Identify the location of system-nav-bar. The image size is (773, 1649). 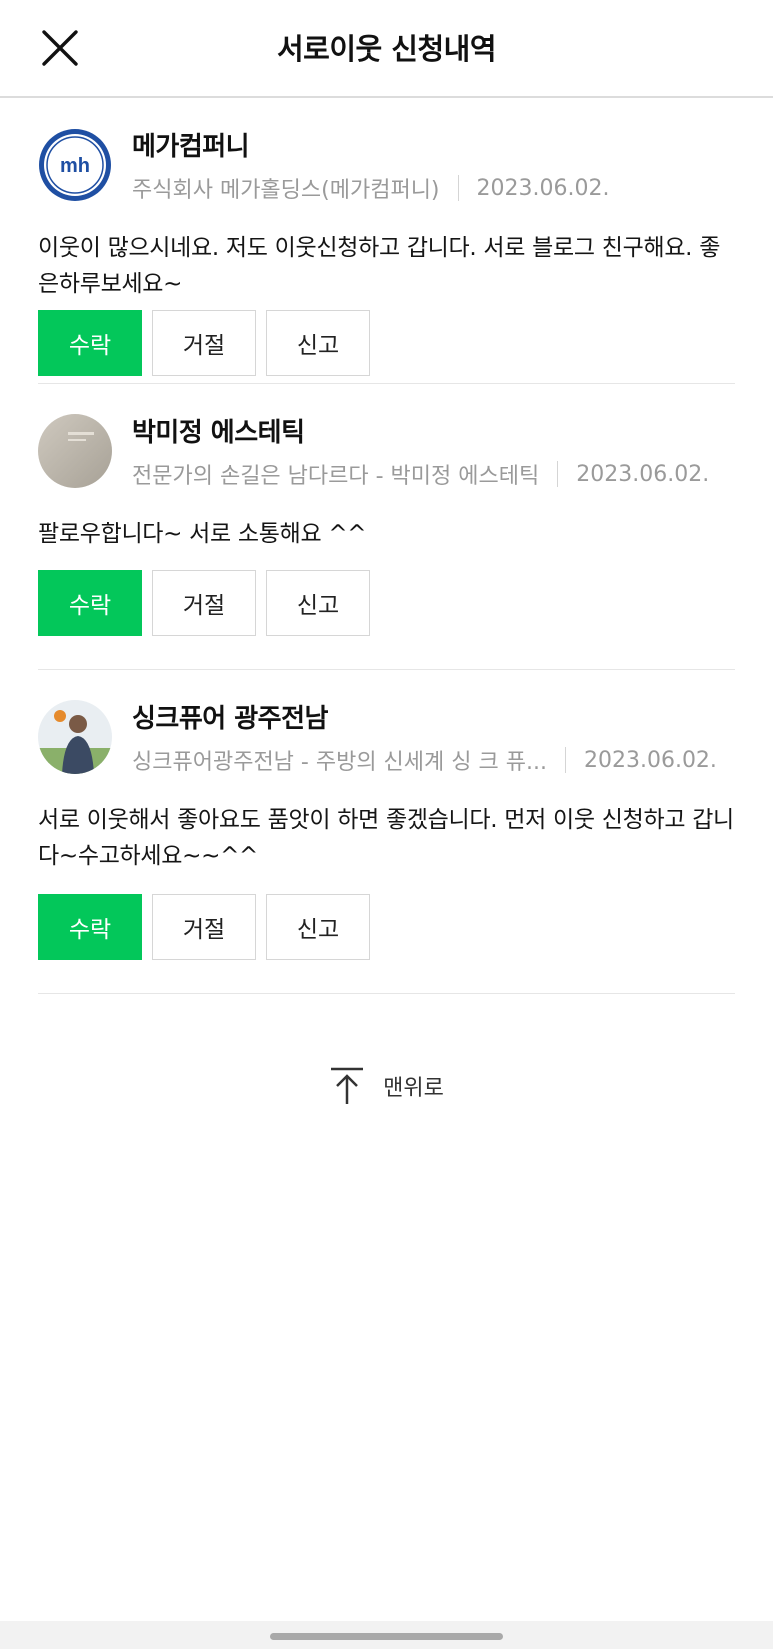
(386, 1635).